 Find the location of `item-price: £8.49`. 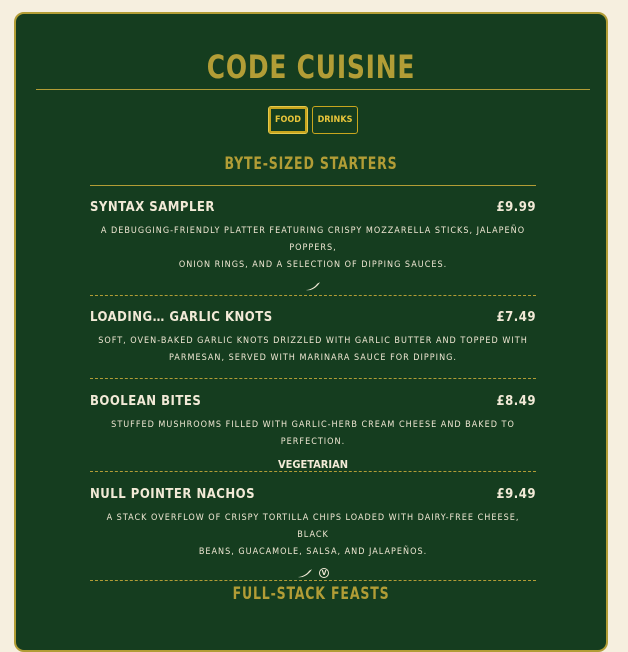

item-price: £8.49 is located at coordinates (516, 401).